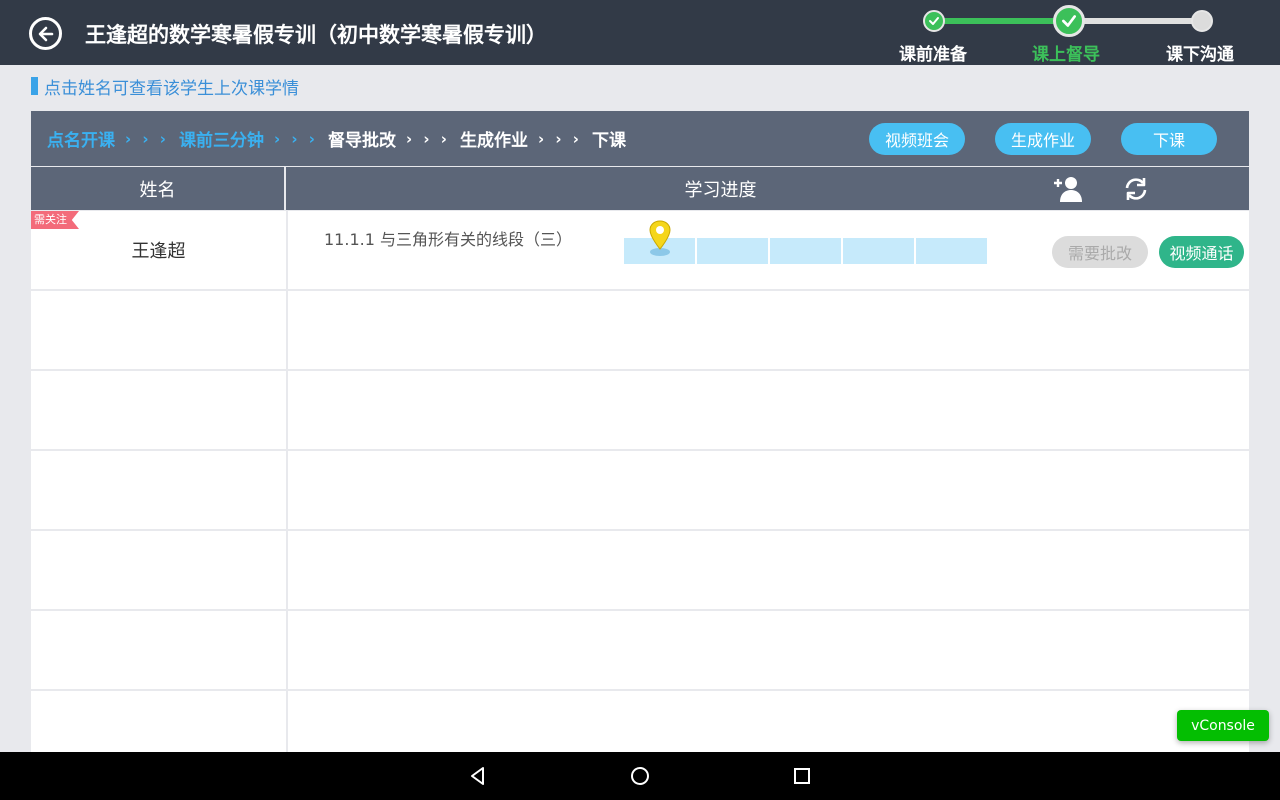  What do you see at coordinates (1201, 252) in the screenshot?
I see `video-call-button: 视频通话` at bounding box center [1201, 252].